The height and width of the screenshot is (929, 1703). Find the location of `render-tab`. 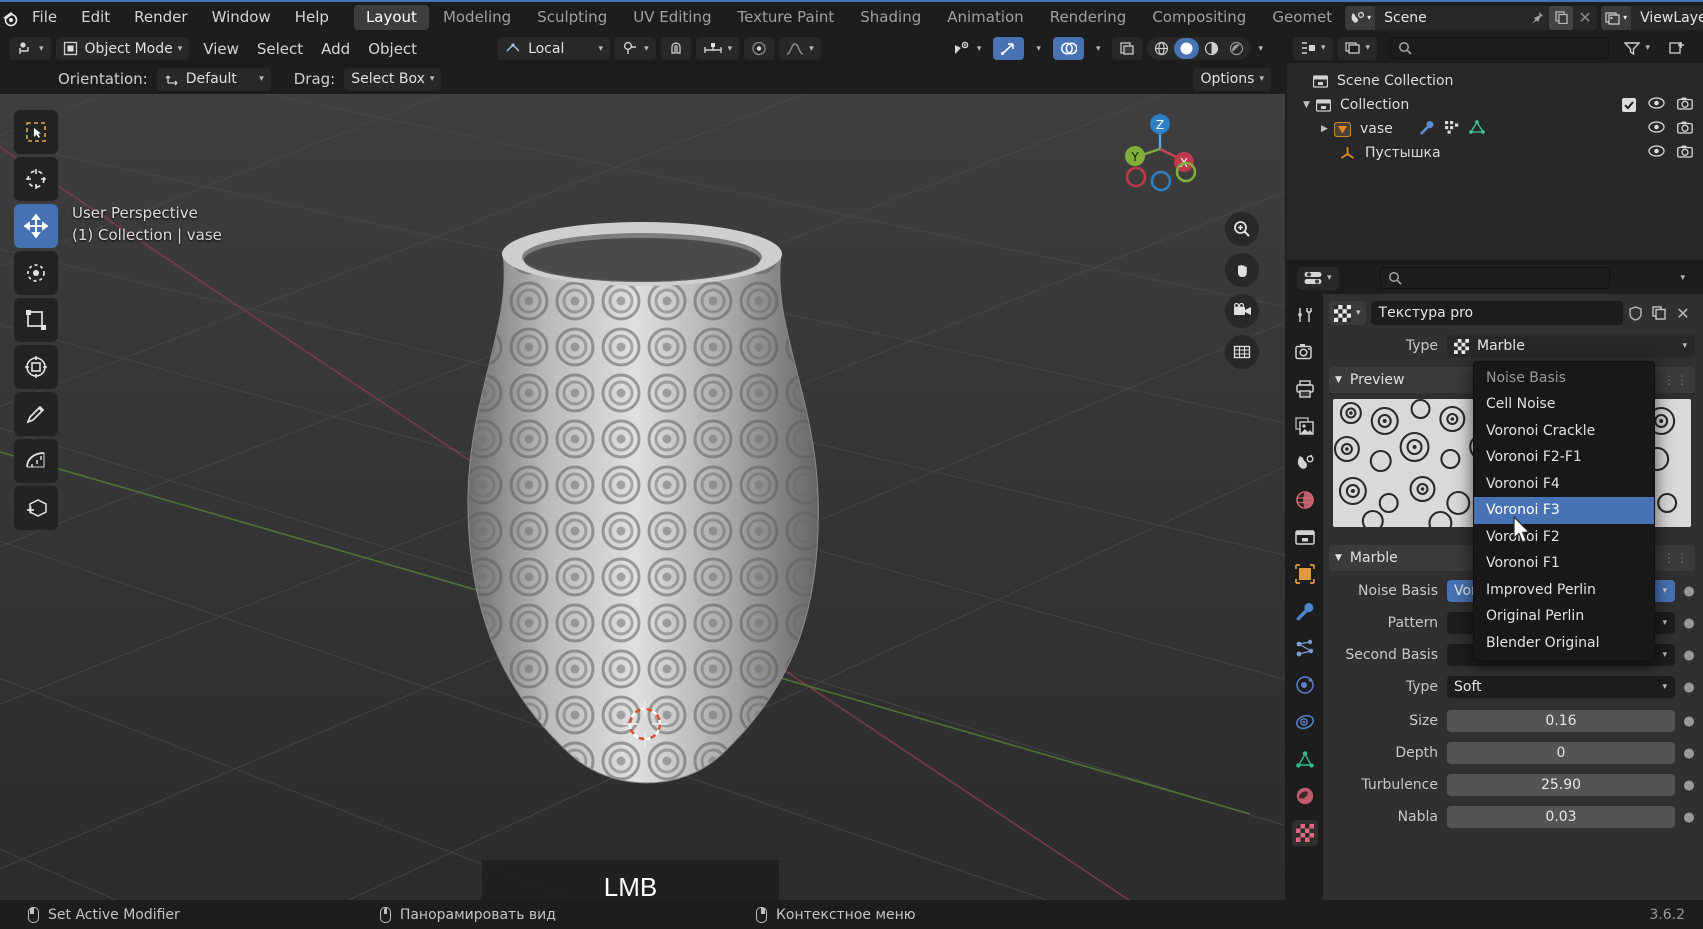

render-tab is located at coordinates (1305, 352).